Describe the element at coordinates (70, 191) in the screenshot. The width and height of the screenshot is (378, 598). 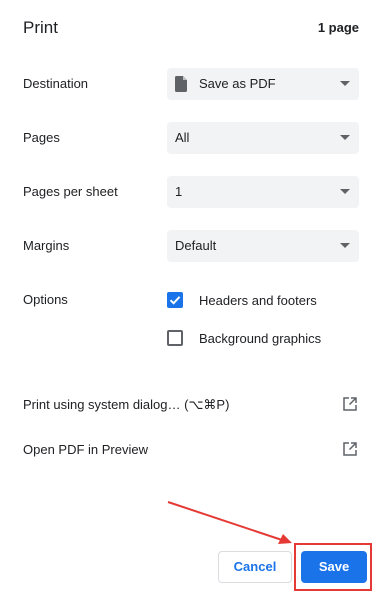
I see `pages-per-sheet-label: Pages per sheet` at that location.